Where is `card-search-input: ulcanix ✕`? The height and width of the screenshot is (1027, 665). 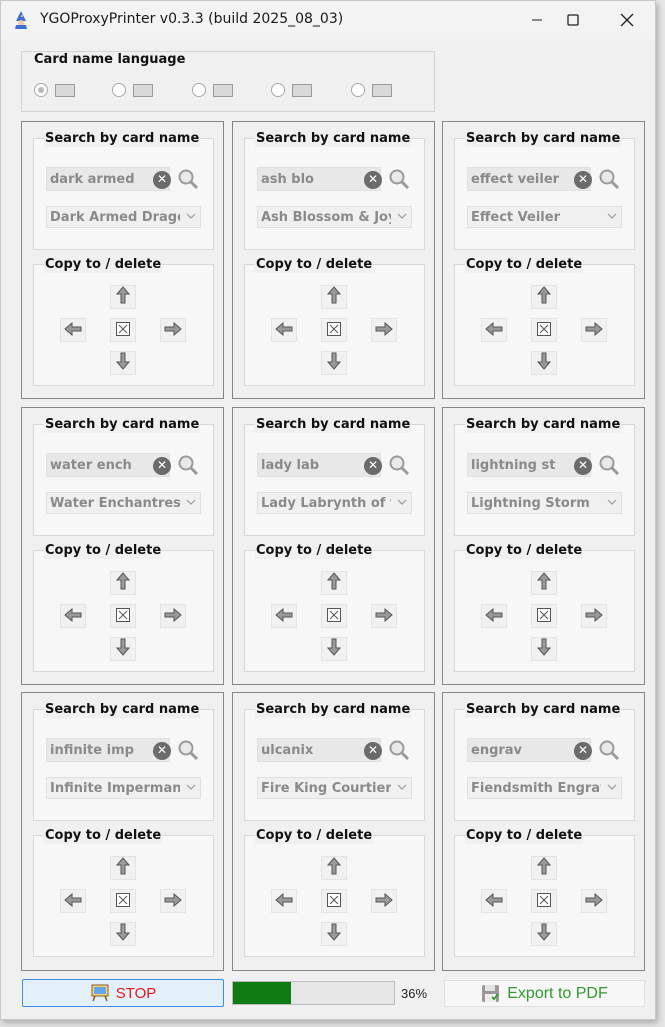 card-search-input: ulcanix ✕ is located at coordinates (319, 750).